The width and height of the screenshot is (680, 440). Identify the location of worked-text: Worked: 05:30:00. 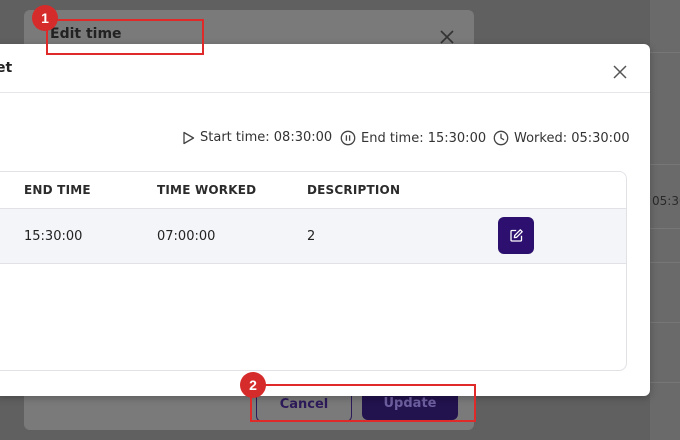
(572, 138).